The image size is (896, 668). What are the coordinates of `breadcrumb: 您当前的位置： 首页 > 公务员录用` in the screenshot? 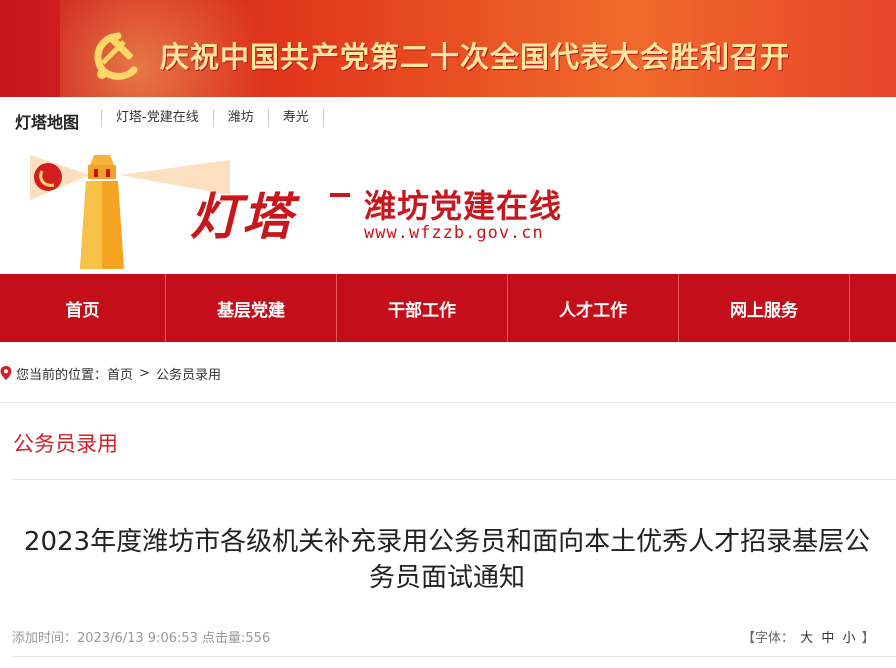 It's located at (110, 373).